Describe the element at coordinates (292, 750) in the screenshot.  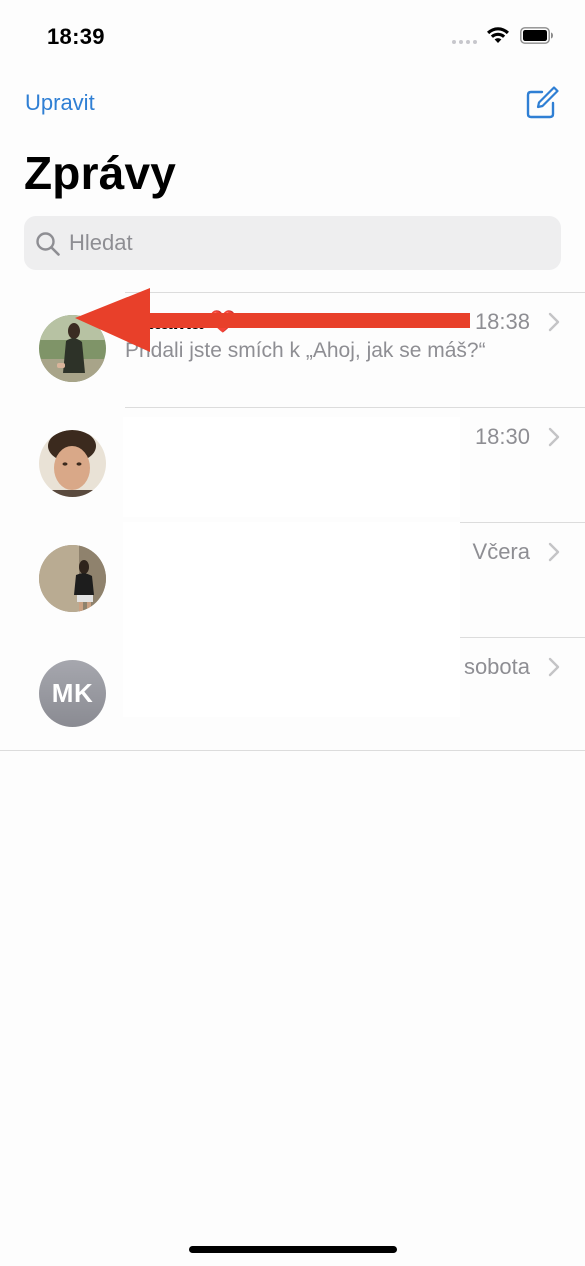
I see `list-bottom-divider` at that location.